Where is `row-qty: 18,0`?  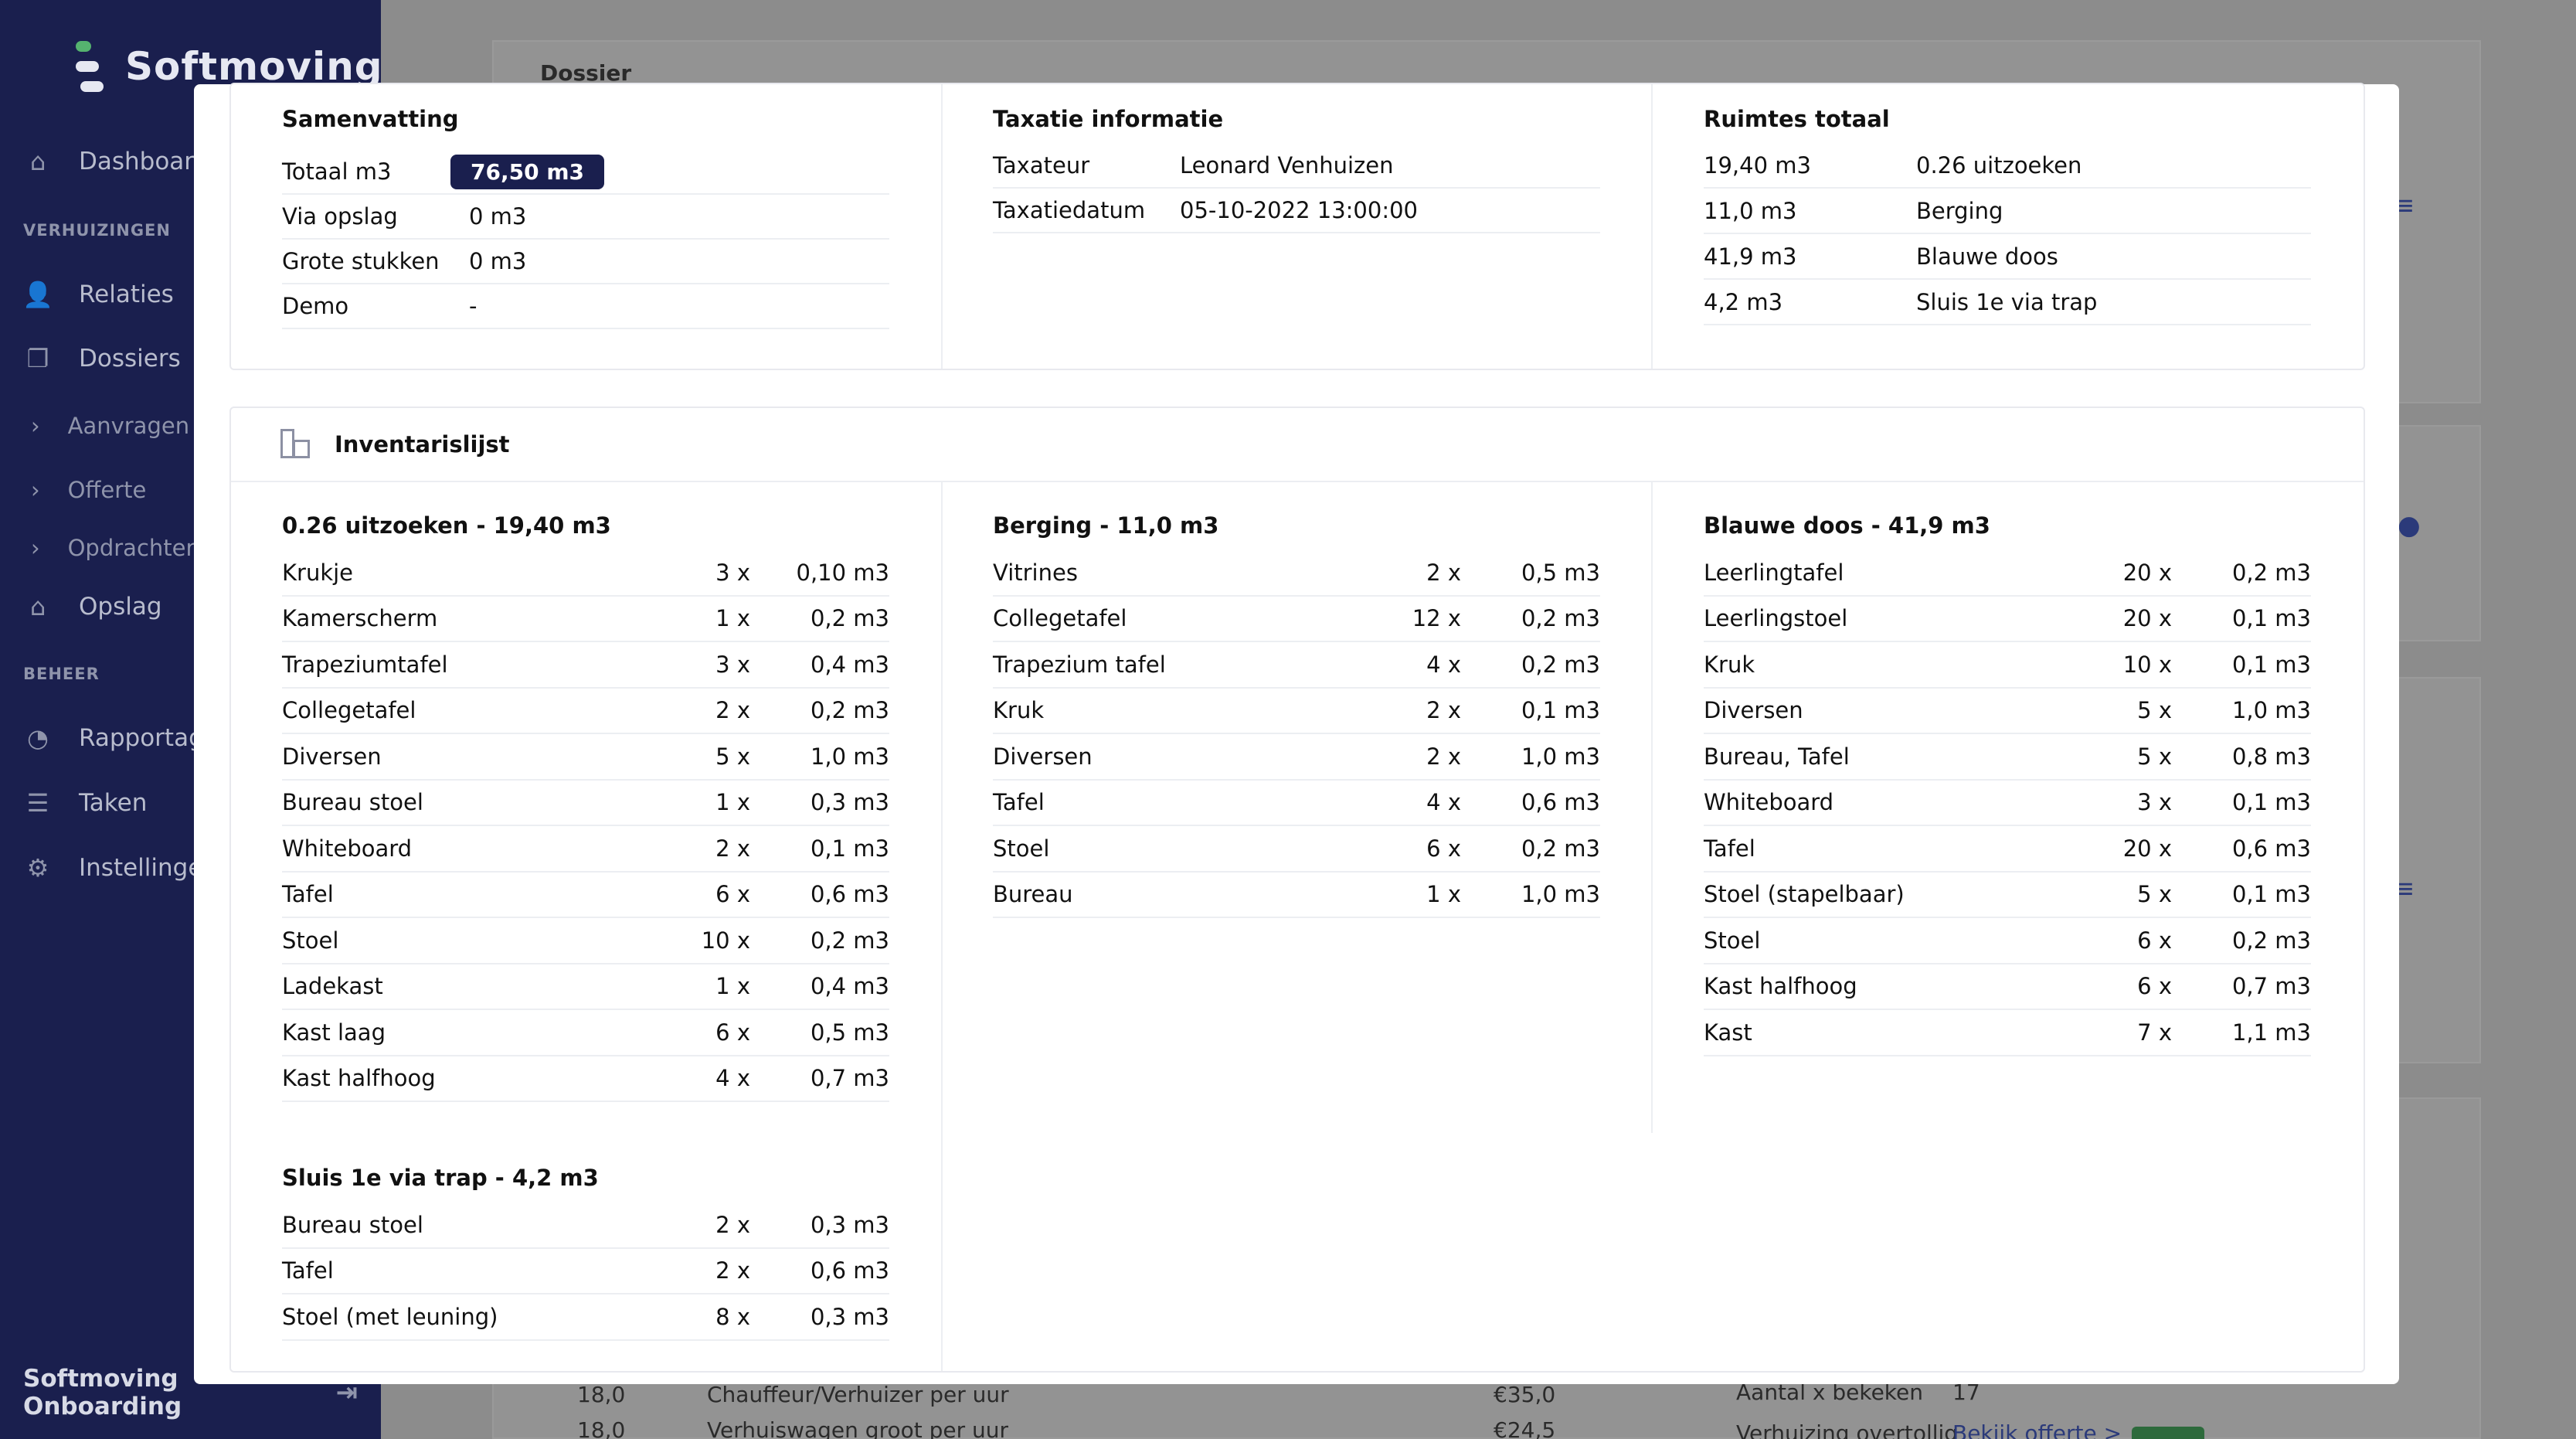 row-qty: 18,0 is located at coordinates (601, 1394).